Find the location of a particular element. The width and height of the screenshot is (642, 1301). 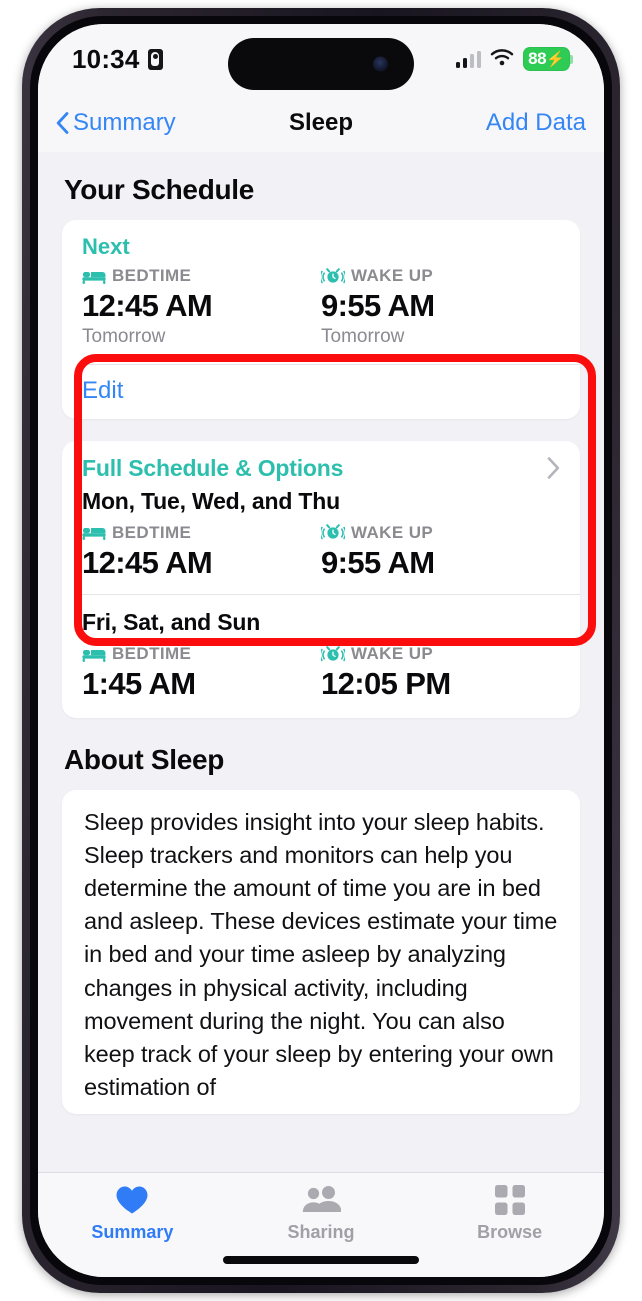

tab-sharing-label: Sharing is located at coordinates (321, 1232).